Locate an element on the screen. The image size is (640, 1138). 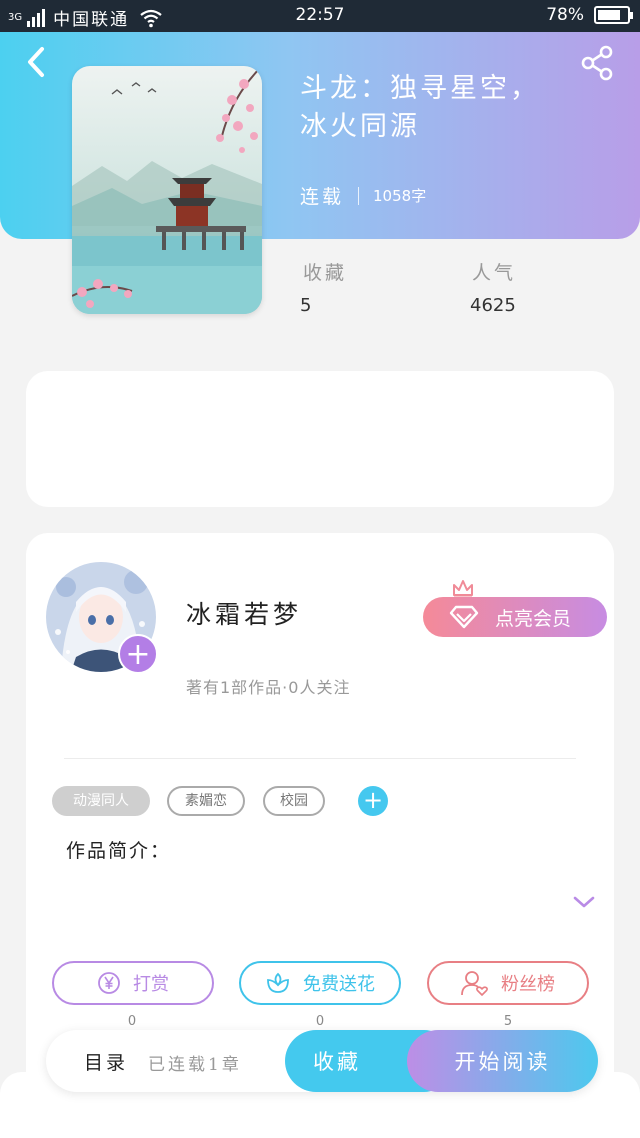
book-meta: 连载 1058字 is located at coordinates (363, 195).